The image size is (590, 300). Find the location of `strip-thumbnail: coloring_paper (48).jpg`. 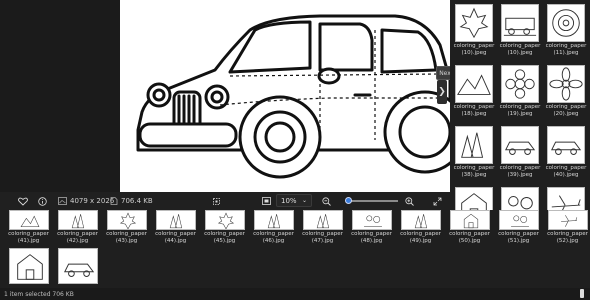

strip-thumbnail: coloring_paper (48).jpg is located at coordinates (371, 227).